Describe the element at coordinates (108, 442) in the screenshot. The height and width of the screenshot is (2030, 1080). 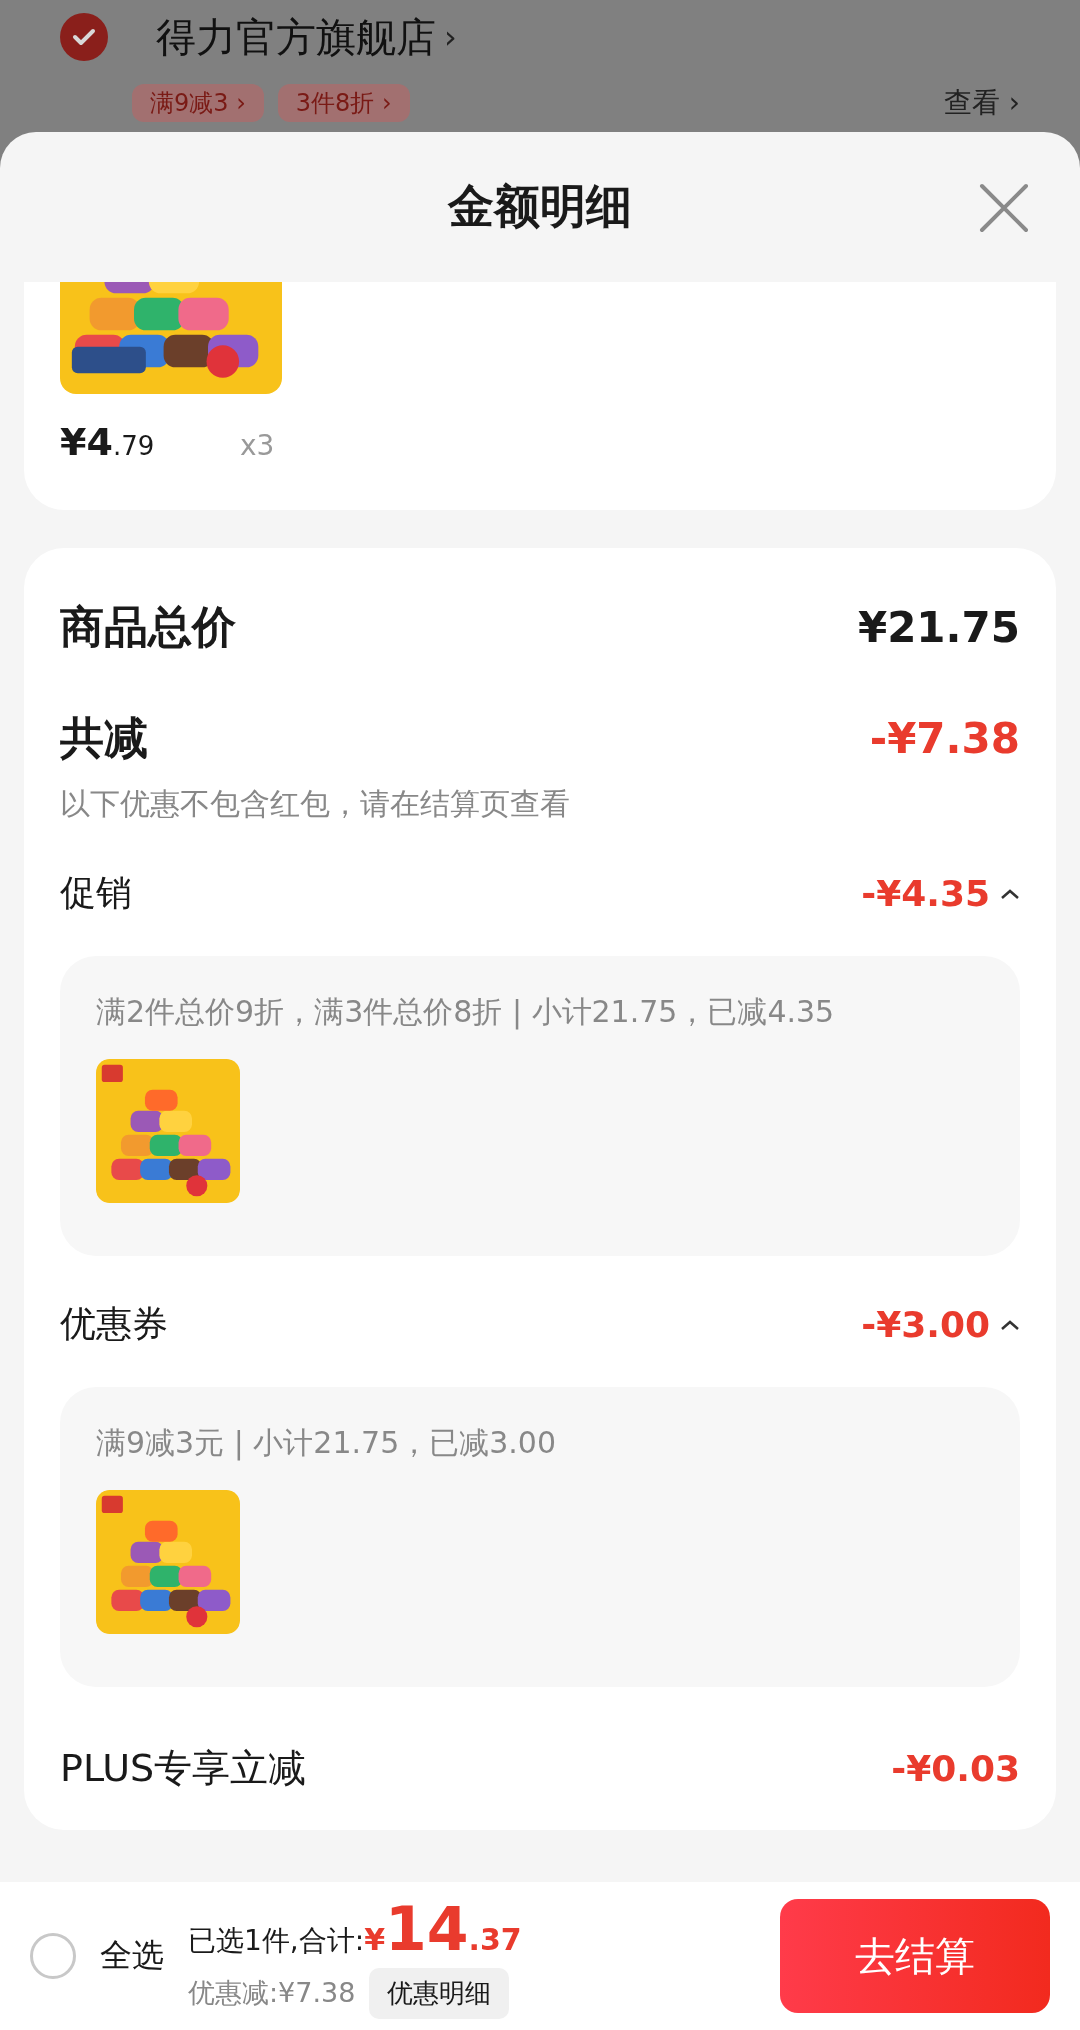
I see `unit-price: ¥4.79` at that location.